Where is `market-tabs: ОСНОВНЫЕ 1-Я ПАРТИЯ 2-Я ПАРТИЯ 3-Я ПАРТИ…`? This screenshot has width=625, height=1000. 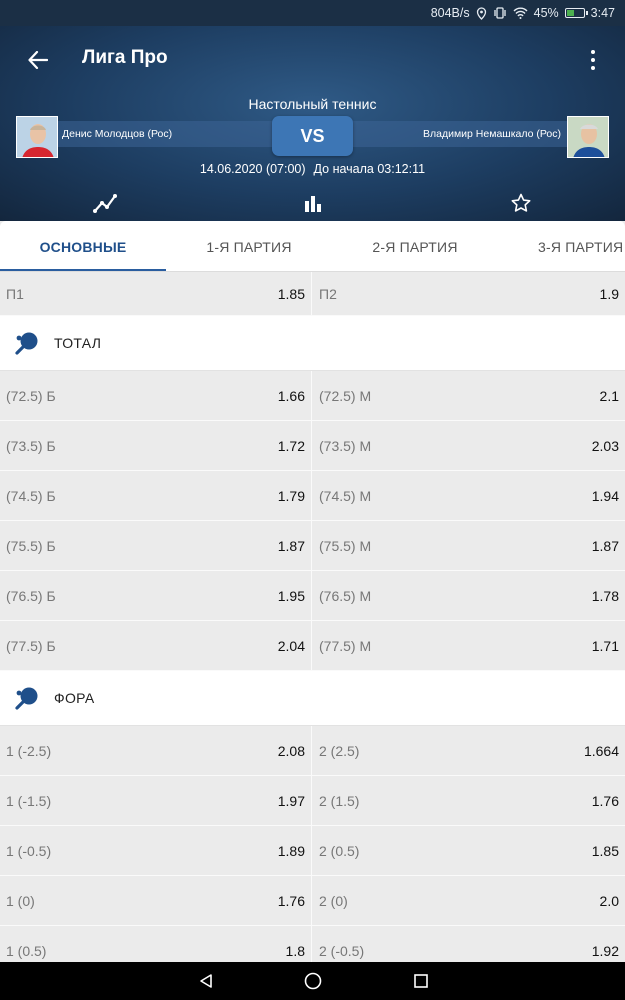
market-tabs: ОСНОВНЫЕ 1-Я ПАРТИЯ 2-Я ПАРТИЯ 3-Я ПАРТИ… is located at coordinates (312, 246).